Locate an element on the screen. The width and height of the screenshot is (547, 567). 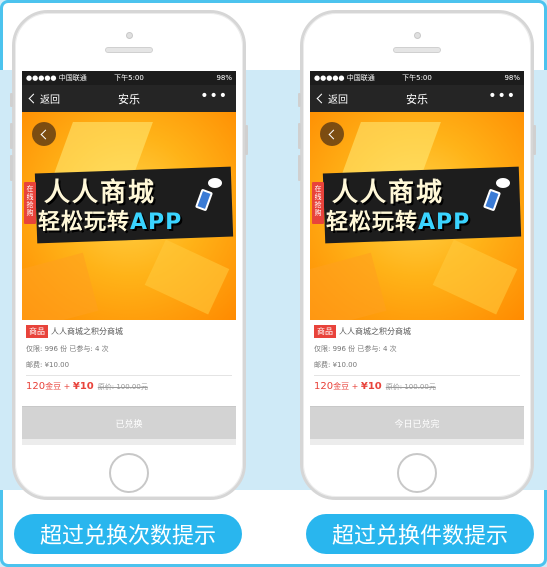
redeem-button: 已兑换 is located at coordinates (129, 422).